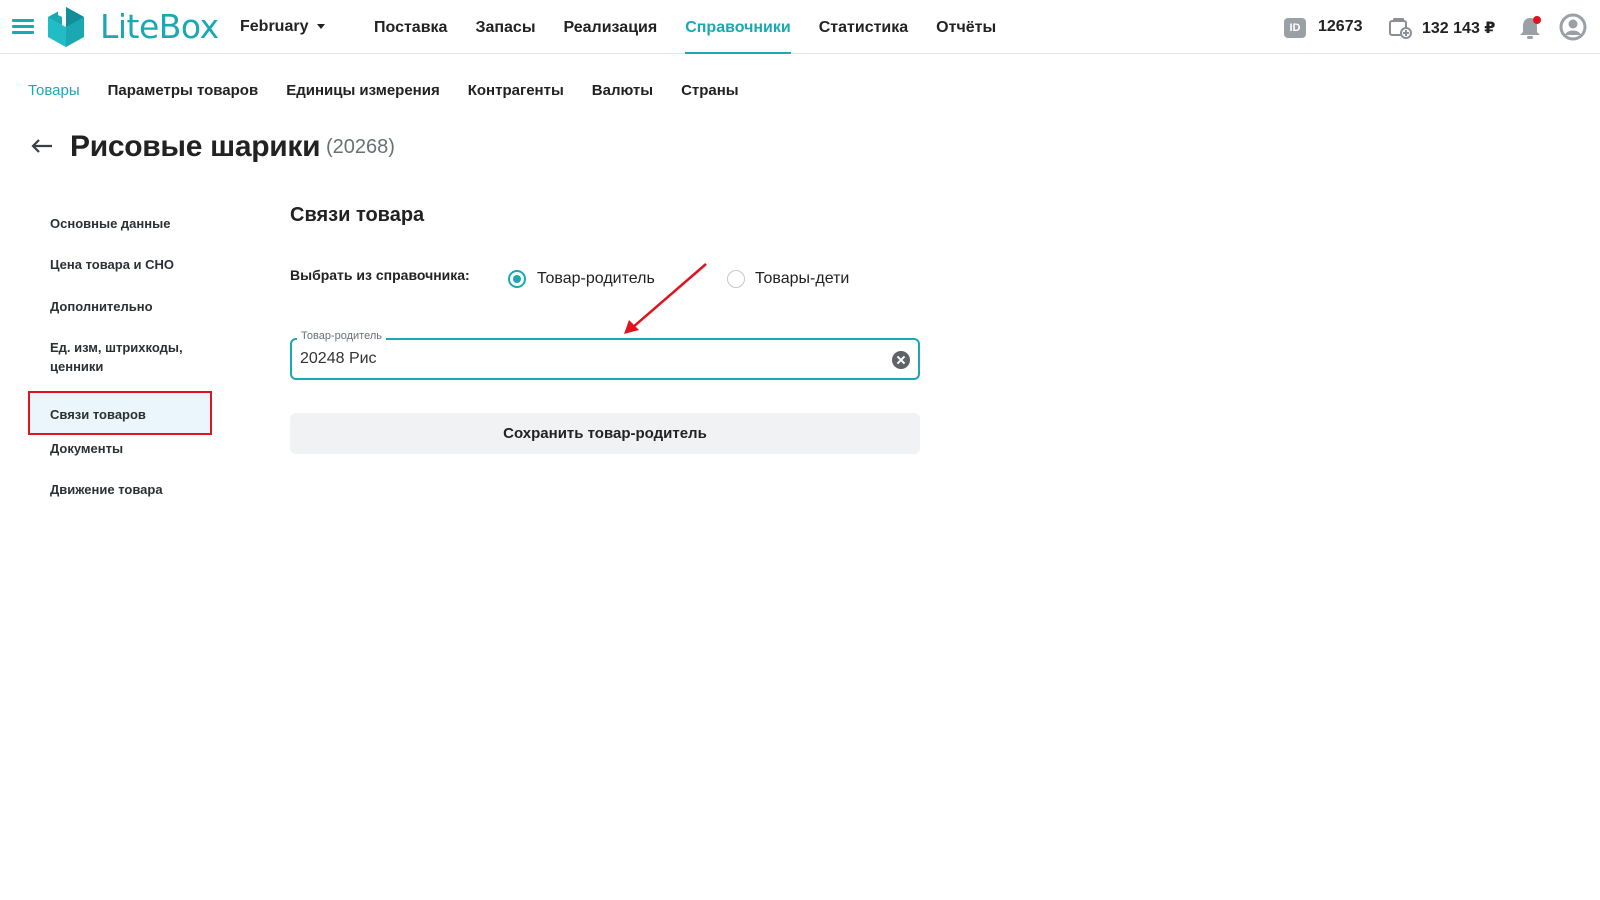  What do you see at coordinates (274, 26) in the screenshot?
I see `month-label: February` at bounding box center [274, 26].